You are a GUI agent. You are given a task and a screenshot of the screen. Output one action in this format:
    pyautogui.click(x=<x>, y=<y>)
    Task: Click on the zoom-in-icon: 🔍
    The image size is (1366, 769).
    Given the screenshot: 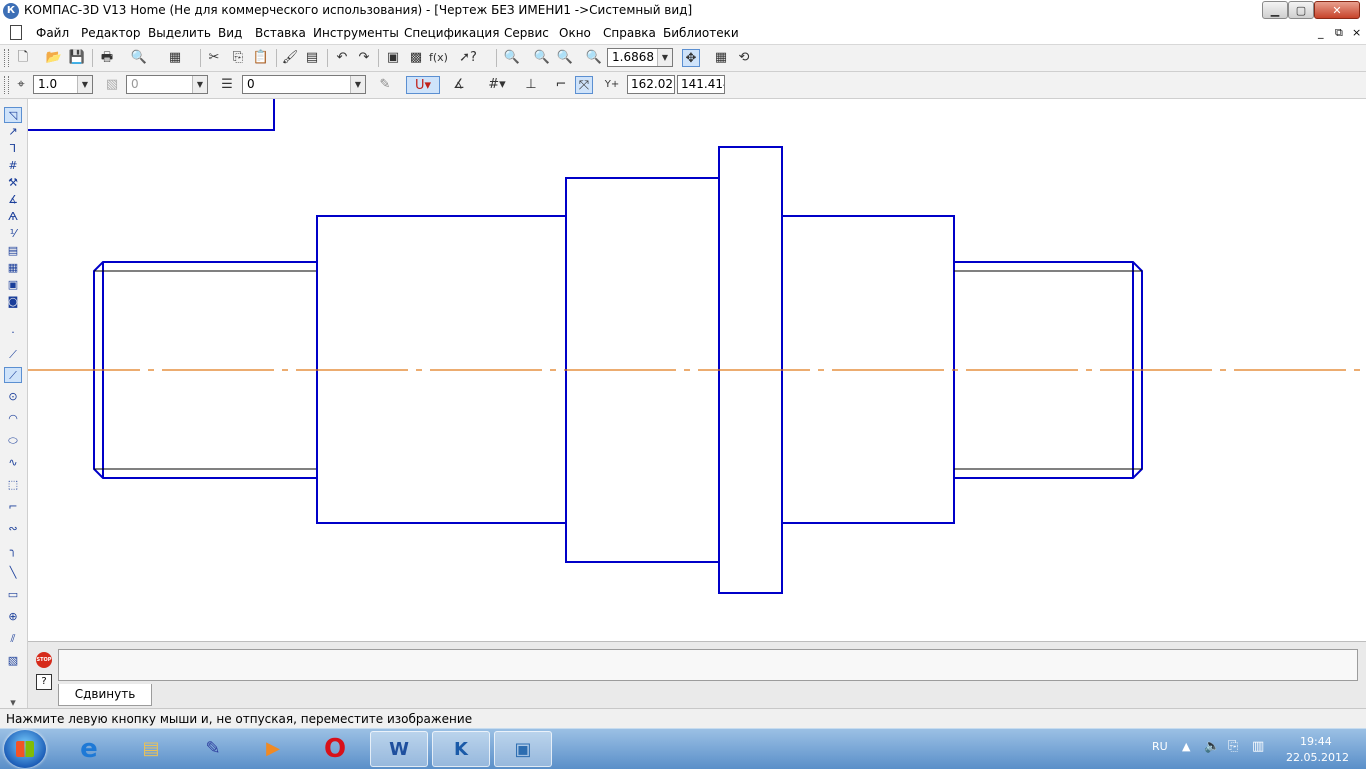 What is the action you would take?
    pyautogui.click(x=542, y=58)
    